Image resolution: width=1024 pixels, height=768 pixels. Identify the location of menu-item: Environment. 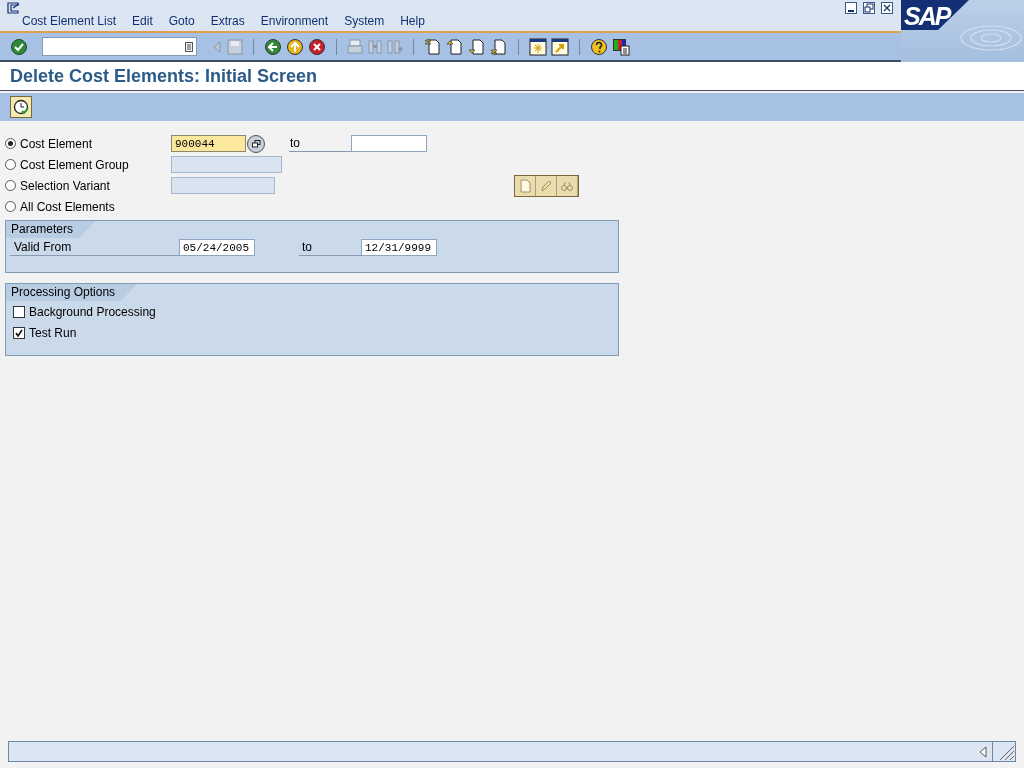
(294, 21).